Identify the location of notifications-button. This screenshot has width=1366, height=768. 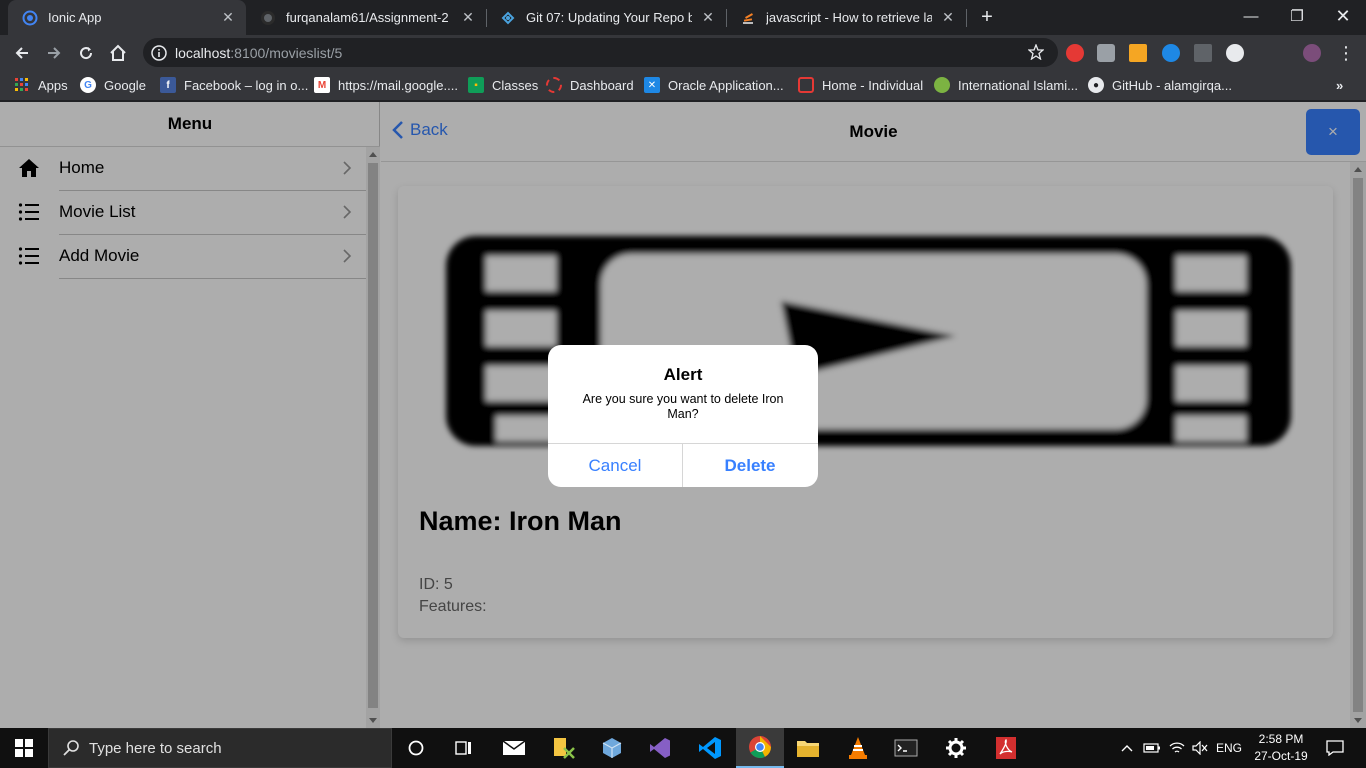
(1335, 748).